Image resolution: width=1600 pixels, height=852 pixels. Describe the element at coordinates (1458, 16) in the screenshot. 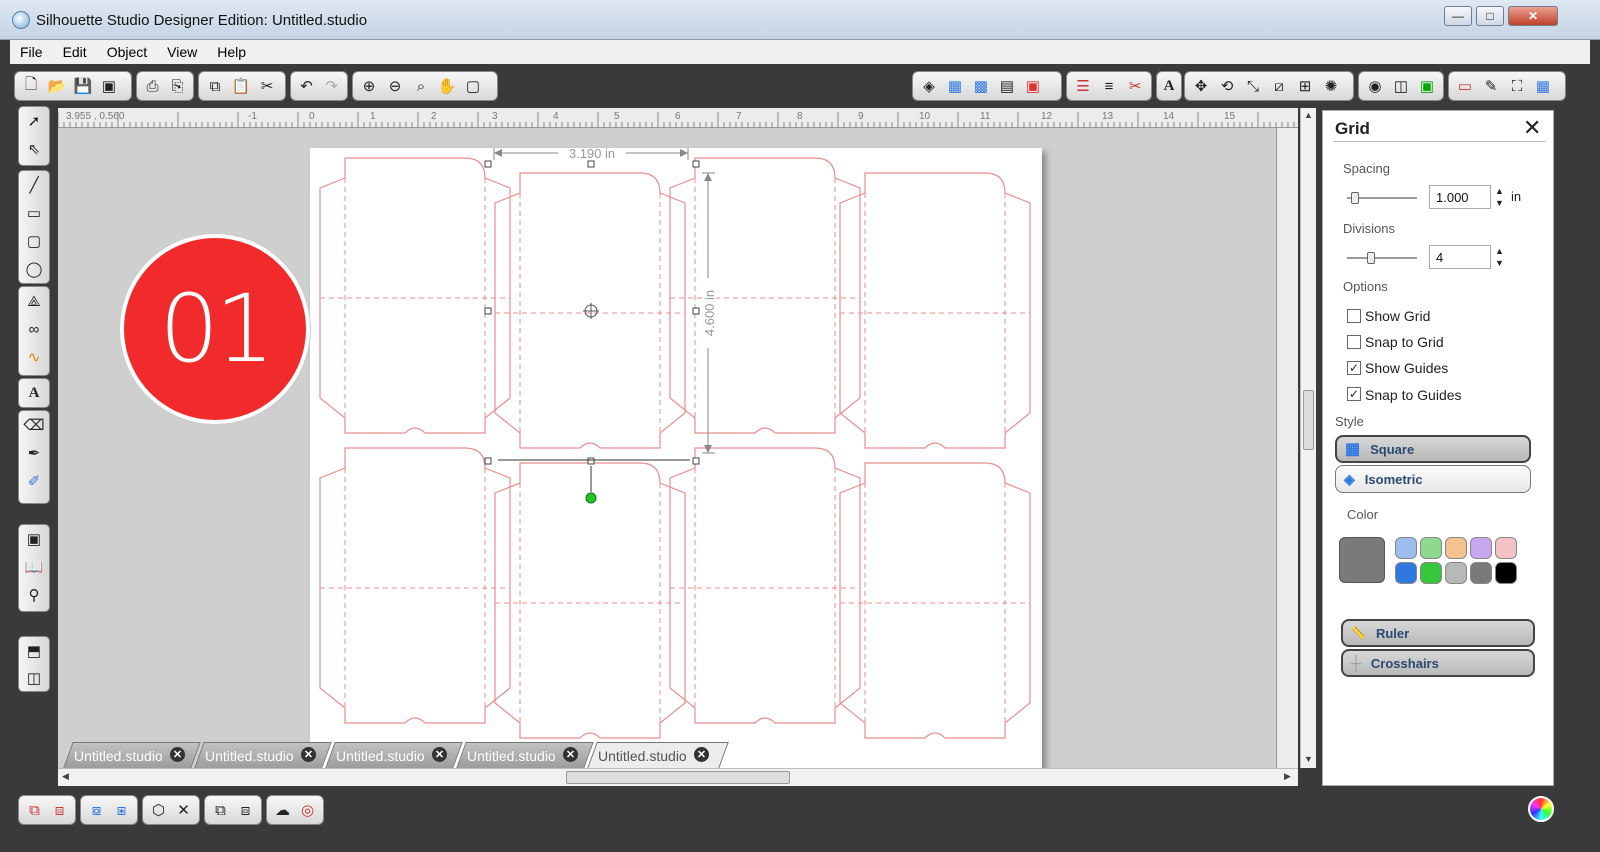

I see `minimize-button: —` at that location.